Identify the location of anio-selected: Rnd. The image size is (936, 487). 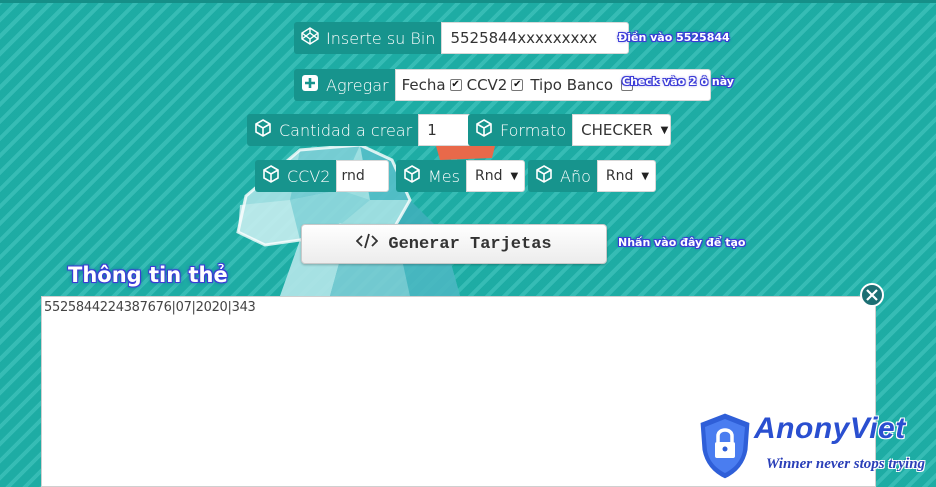
(619, 176).